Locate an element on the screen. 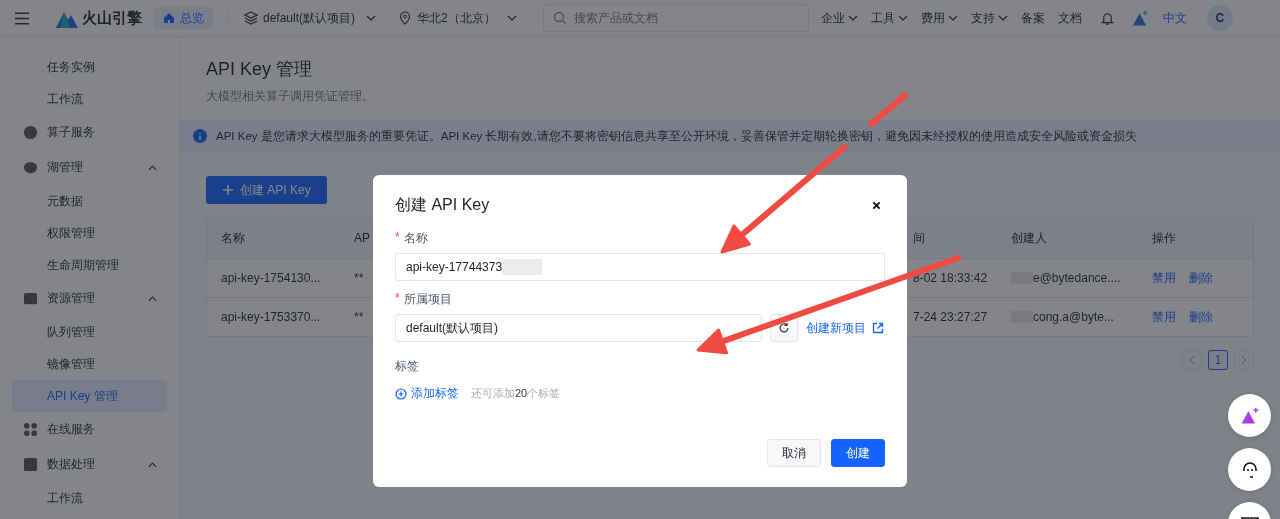 This screenshot has width=1280, height=519. mountain-icon is located at coordinates (1140, 18).